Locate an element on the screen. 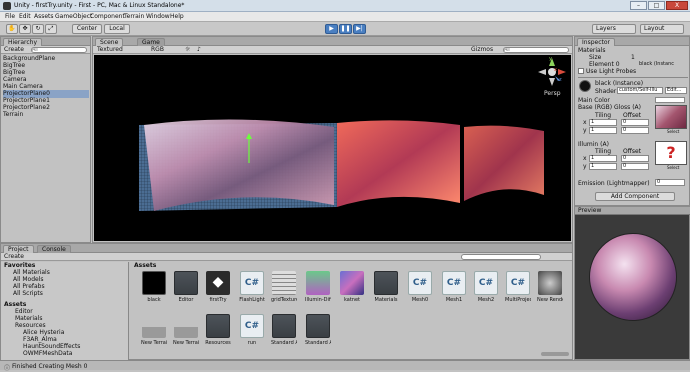  light-probes-checkbox is located at coordinates (581, 71).